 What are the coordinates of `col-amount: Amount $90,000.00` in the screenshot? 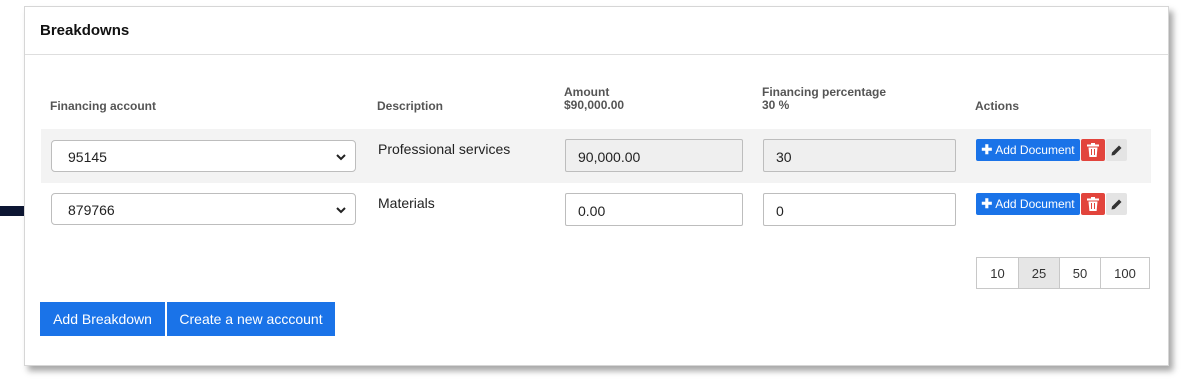 It's located at (594, 99).